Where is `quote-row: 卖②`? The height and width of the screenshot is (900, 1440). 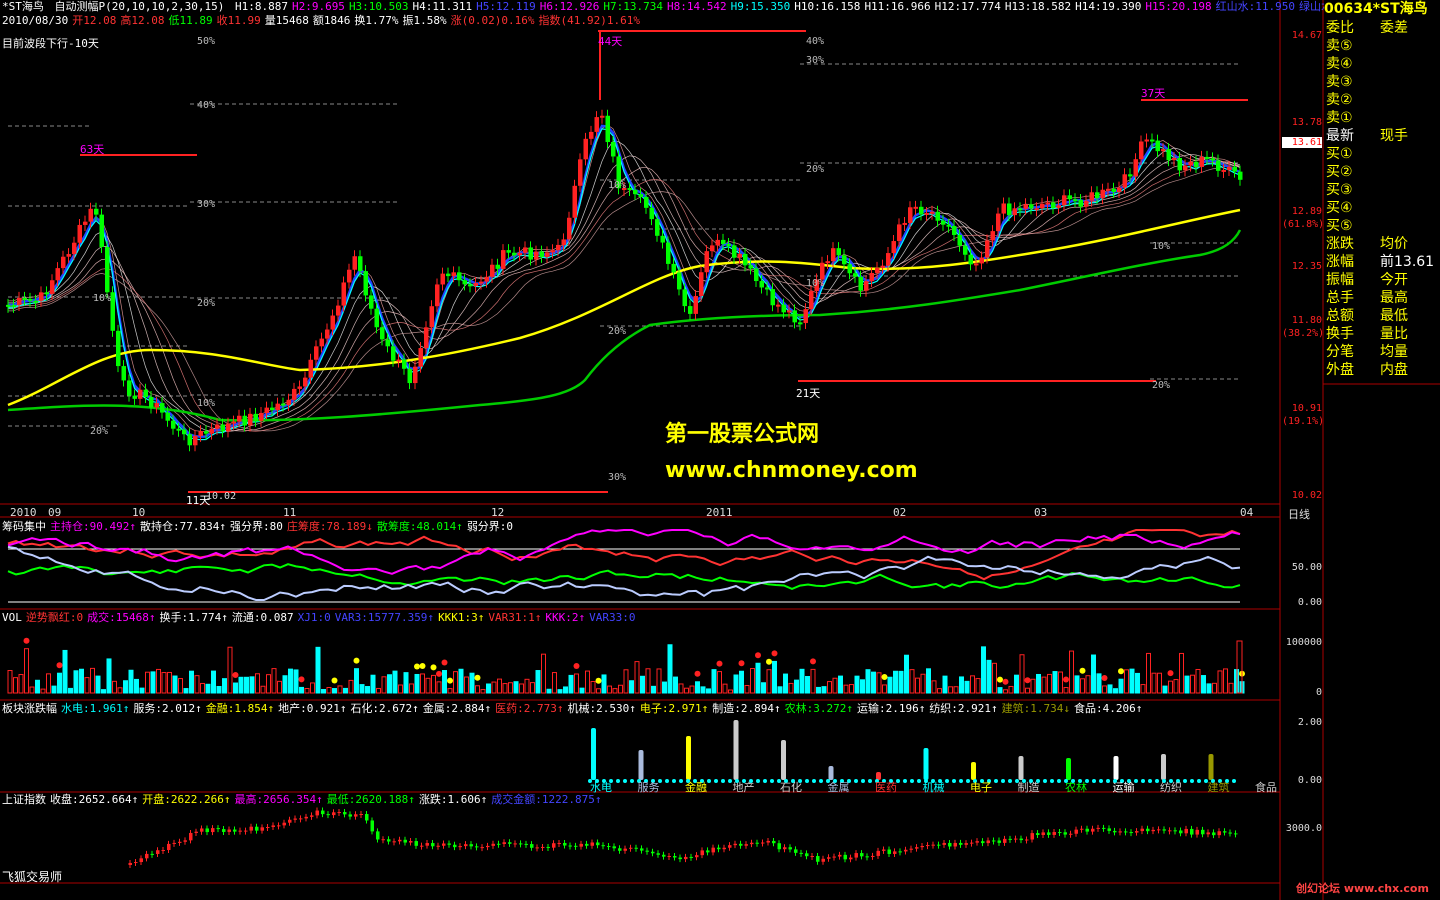
quote-row: 卖② is located at coordinates (1382, 100).